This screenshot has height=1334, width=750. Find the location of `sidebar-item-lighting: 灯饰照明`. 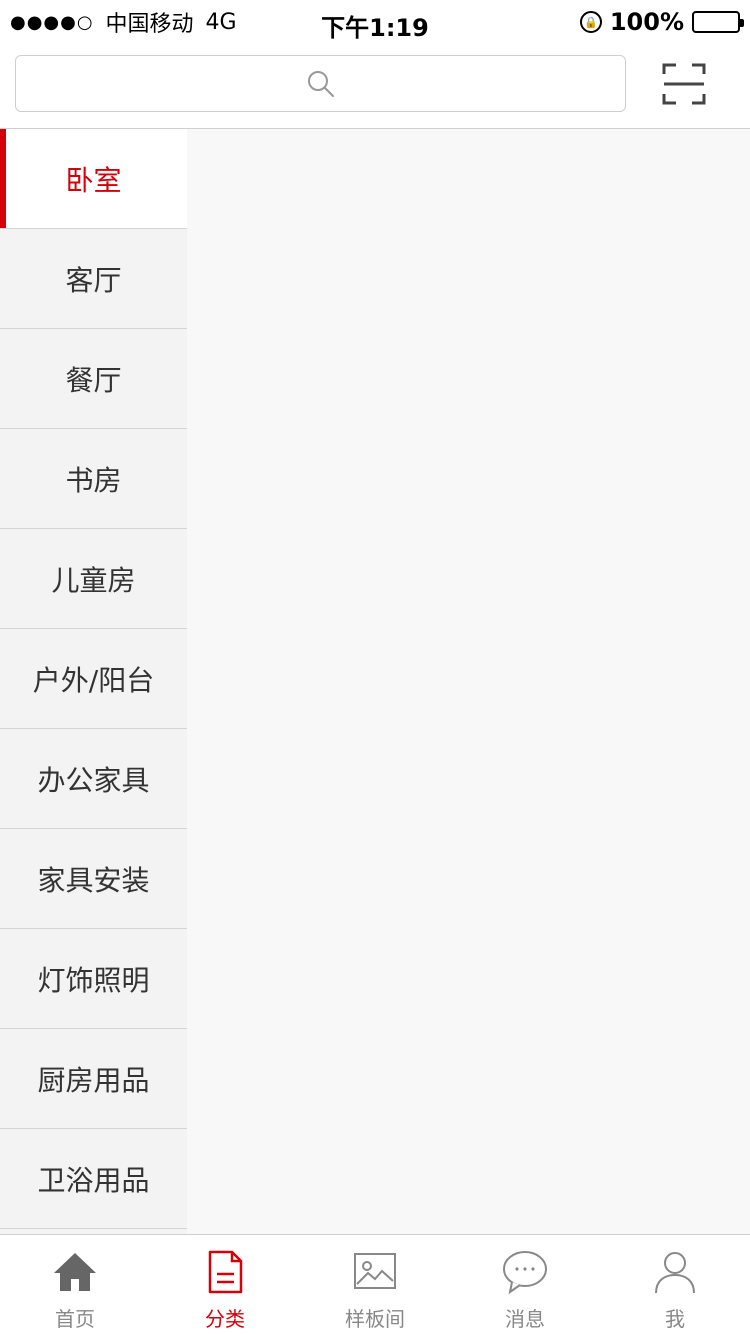

sidebar-item-lighting: 灯饰照明 is located at coordinates (93, 979).